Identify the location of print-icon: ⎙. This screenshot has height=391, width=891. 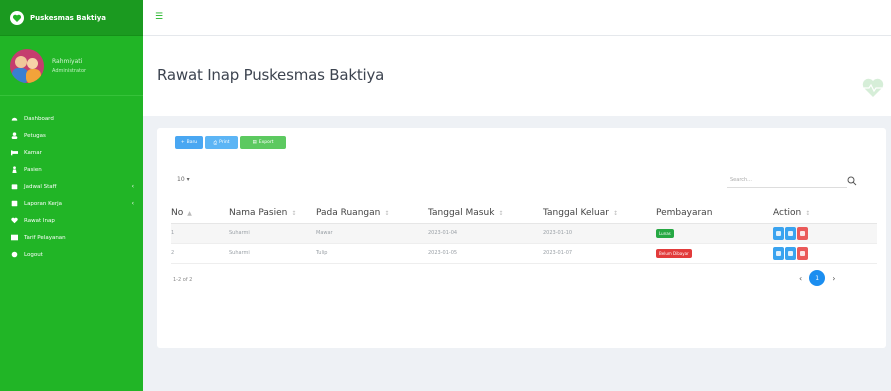
(215, 143).